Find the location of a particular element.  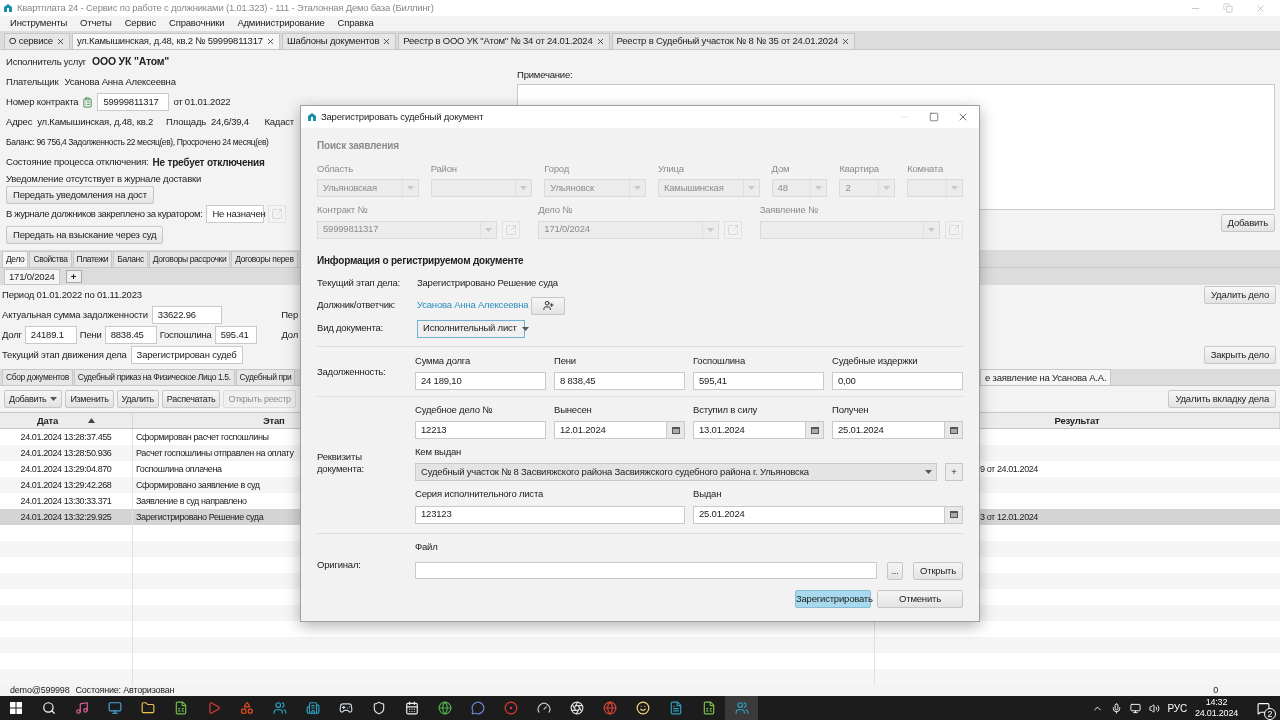

table-cell: 24.01.2024 13:30:33.371 is located at coordinates (66, 501).